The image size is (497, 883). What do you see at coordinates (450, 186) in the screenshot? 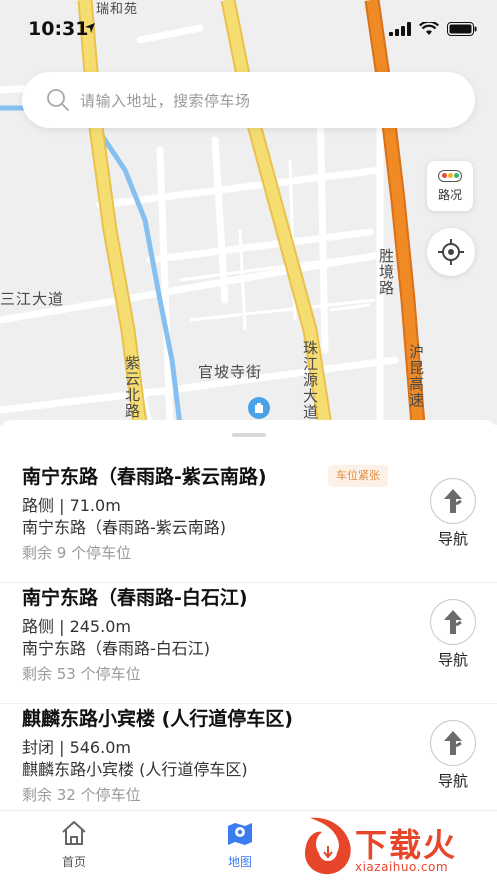
I see `traffic-toggle-button: 路况` at bounding box center [450, 186].